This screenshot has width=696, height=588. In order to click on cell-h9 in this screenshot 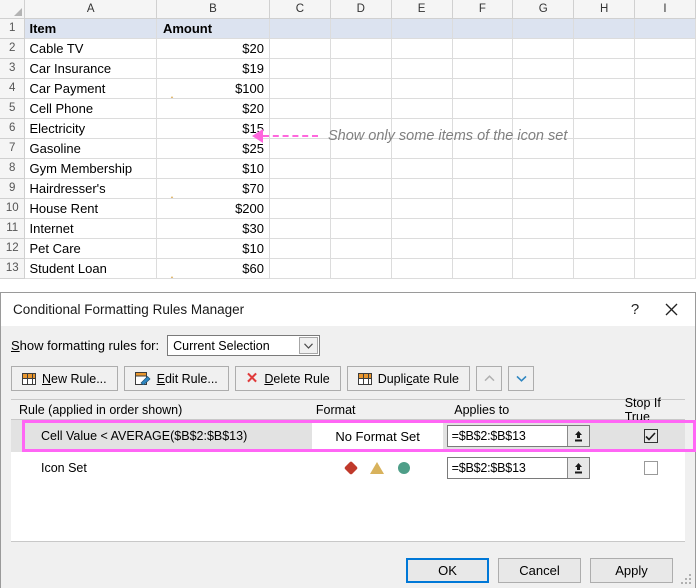, I will do `click(604, 188)`.